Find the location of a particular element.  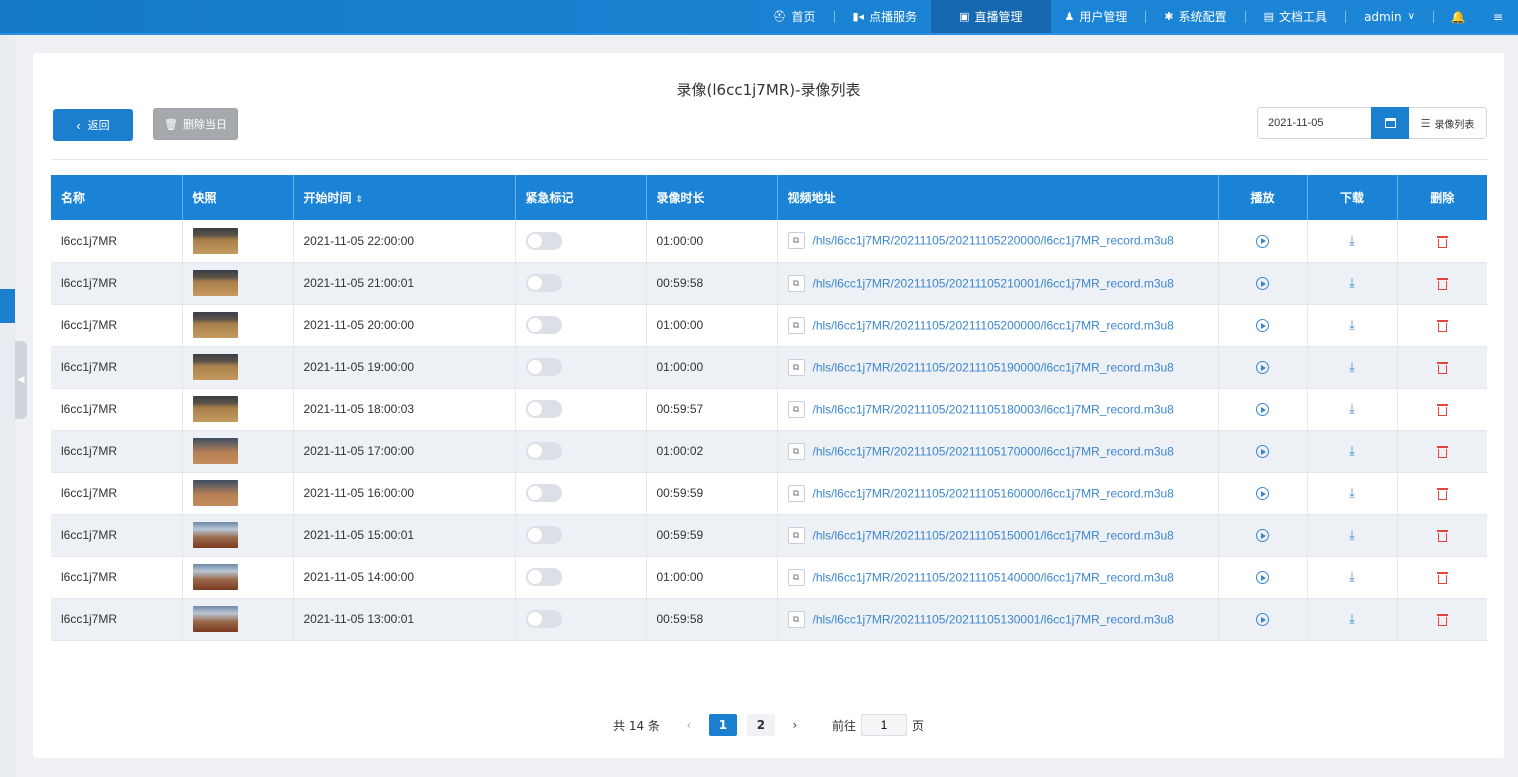

goto-page-input is located at coordinates (883, 725).